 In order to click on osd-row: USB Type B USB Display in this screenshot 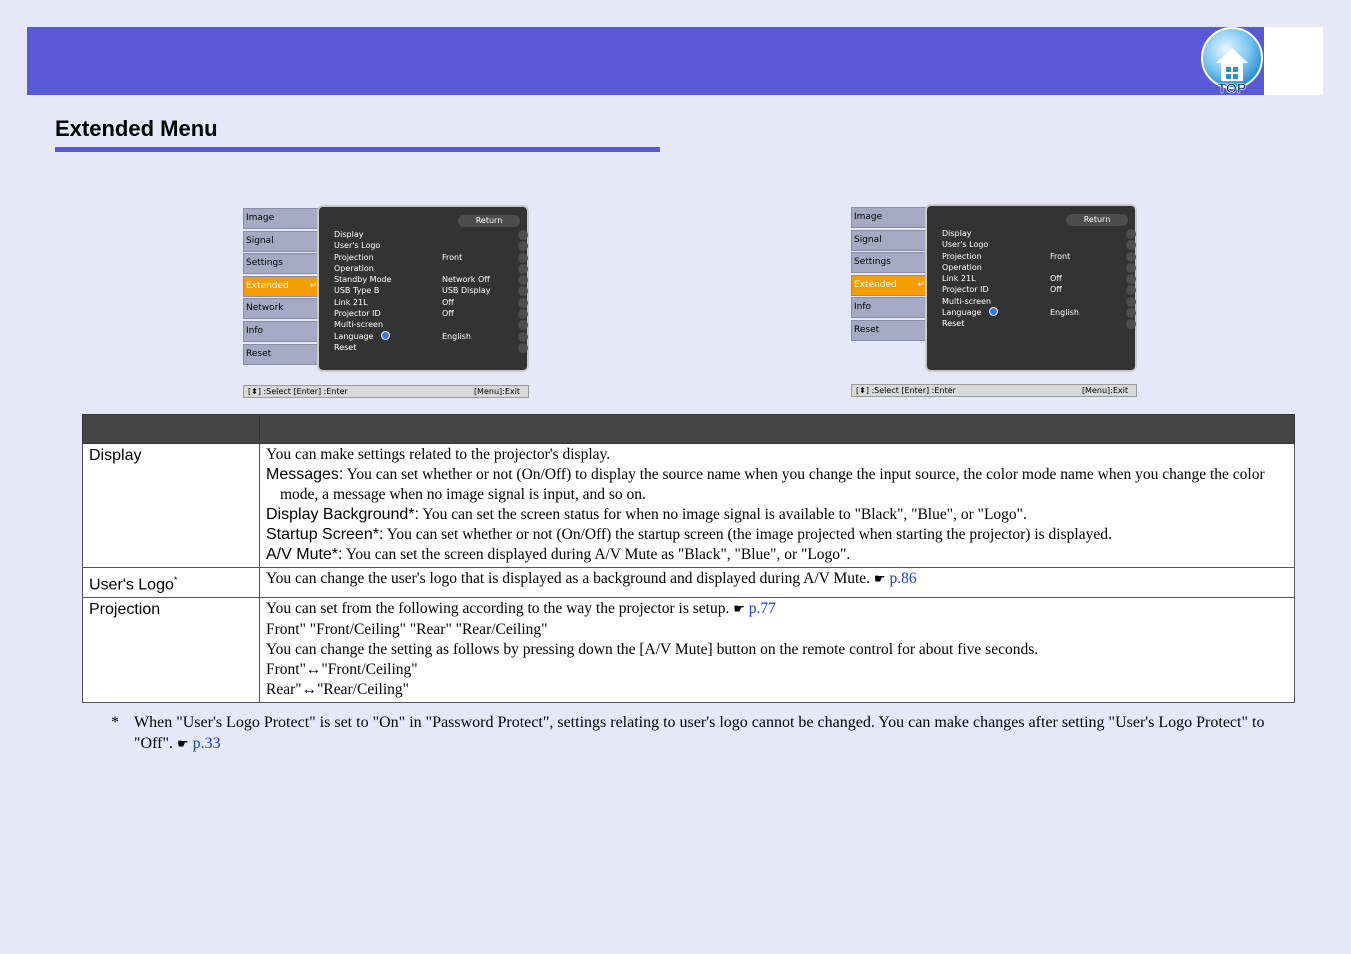, I will do `click(431, 291)`.